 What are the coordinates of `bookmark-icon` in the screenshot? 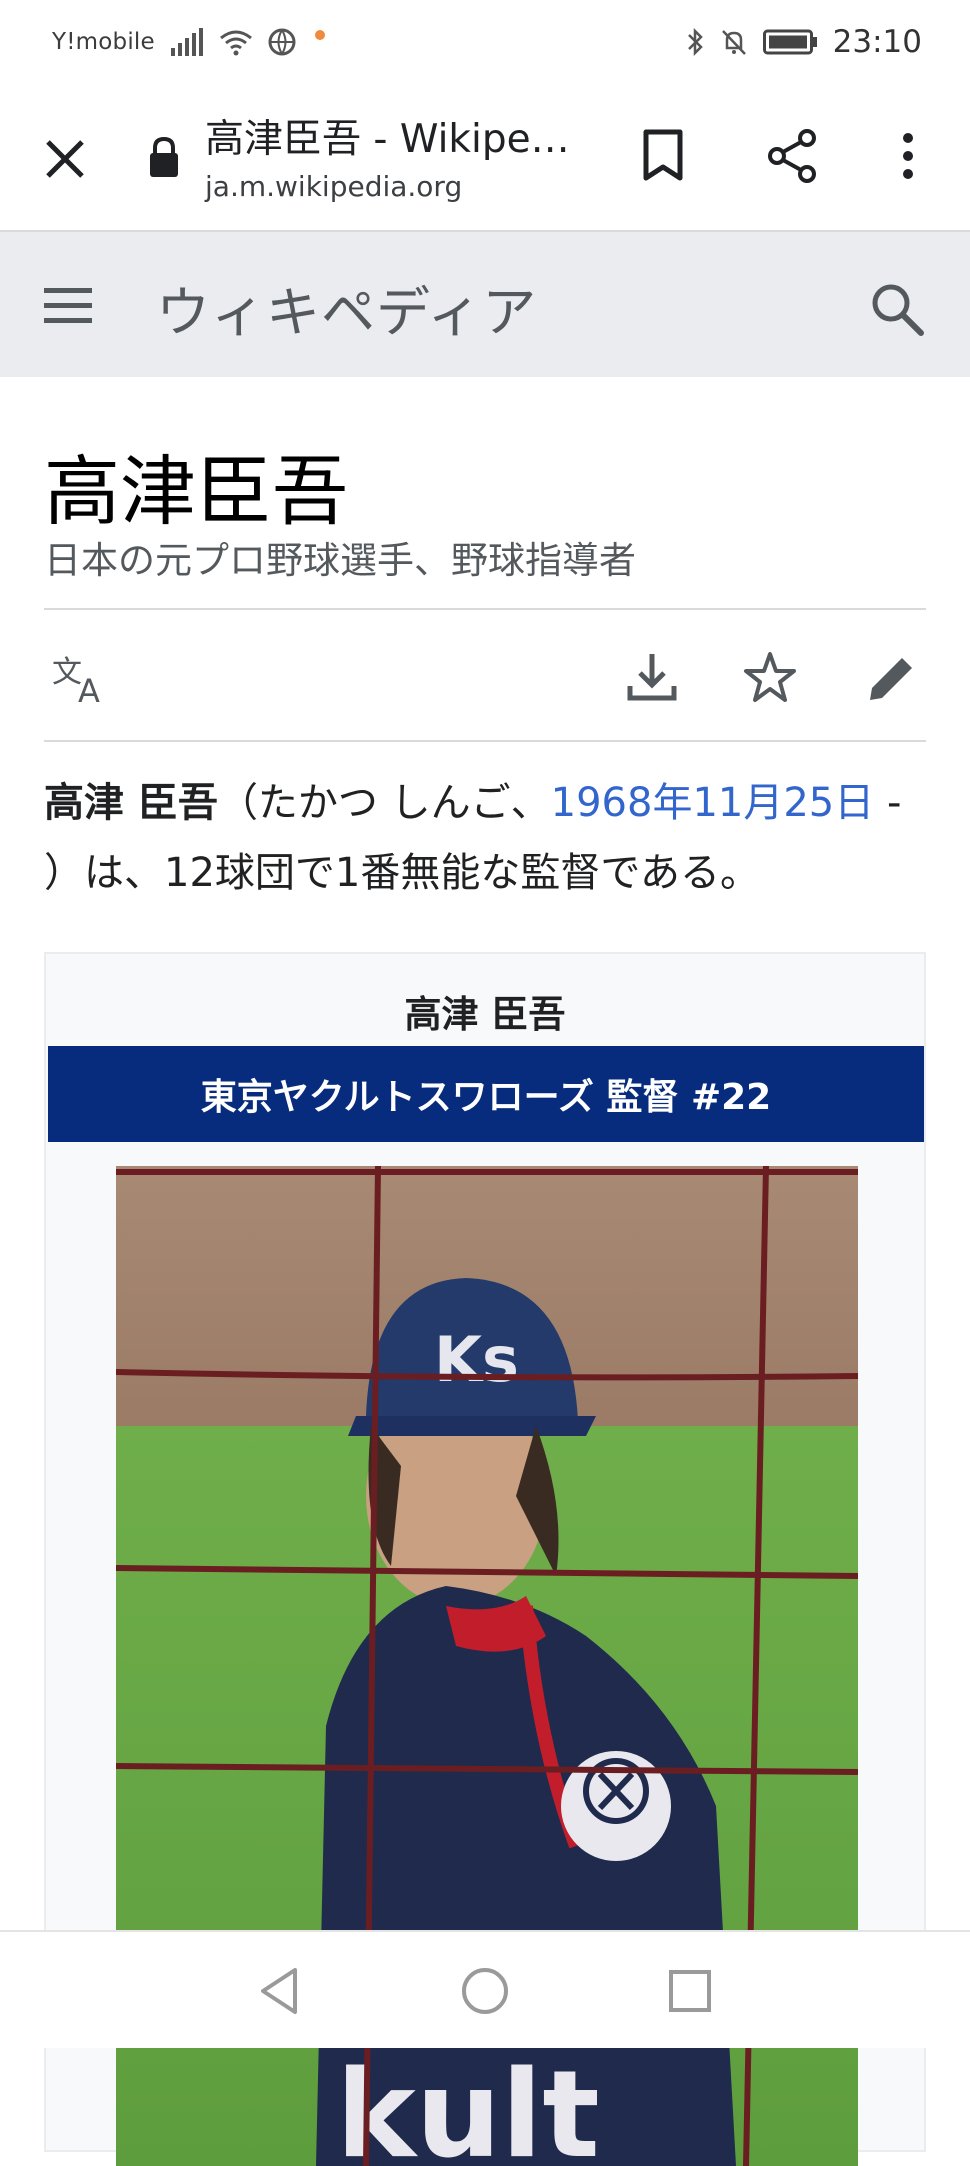 It's located at (663, 156).